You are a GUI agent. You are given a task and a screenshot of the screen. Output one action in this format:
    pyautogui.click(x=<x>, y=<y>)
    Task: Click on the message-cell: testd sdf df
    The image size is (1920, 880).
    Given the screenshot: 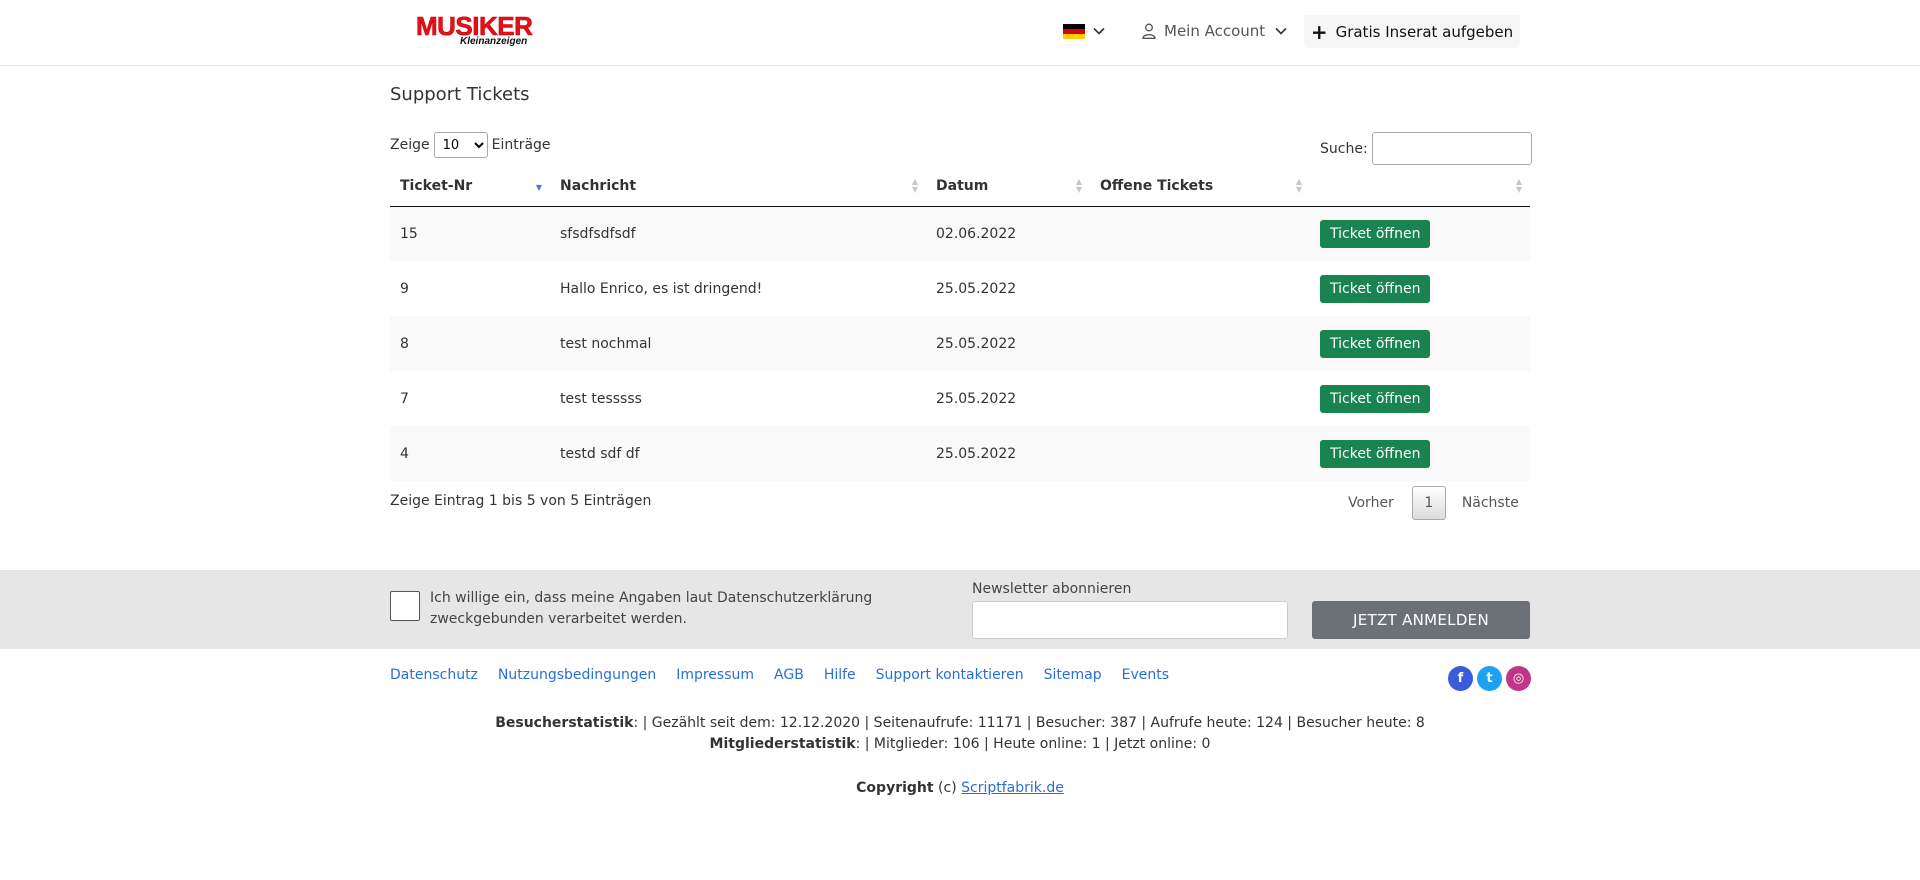 What is the action you would take?
    pyautogui.click(x=738, y=453)
    